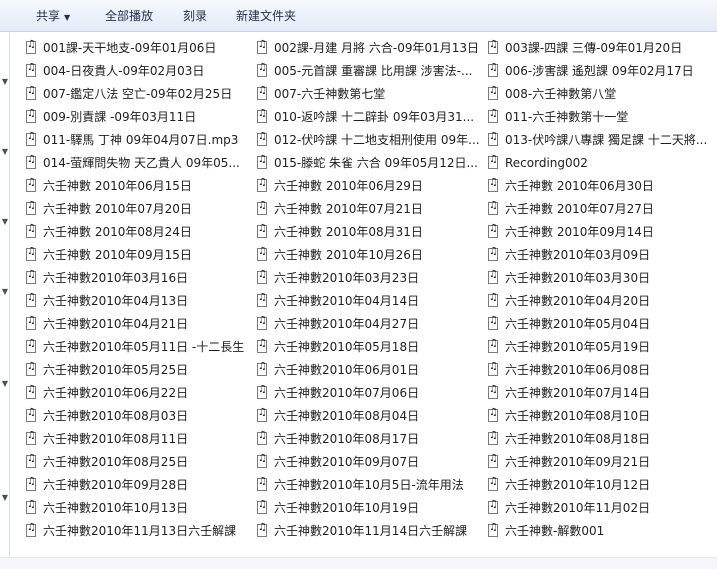 This screenshot has width=717, height=569. What do you see at coordinates (599, 232) in the screenshot?
I see `file-item: 六壬神數 2010年09月14日` at bounding box center [599, 232].